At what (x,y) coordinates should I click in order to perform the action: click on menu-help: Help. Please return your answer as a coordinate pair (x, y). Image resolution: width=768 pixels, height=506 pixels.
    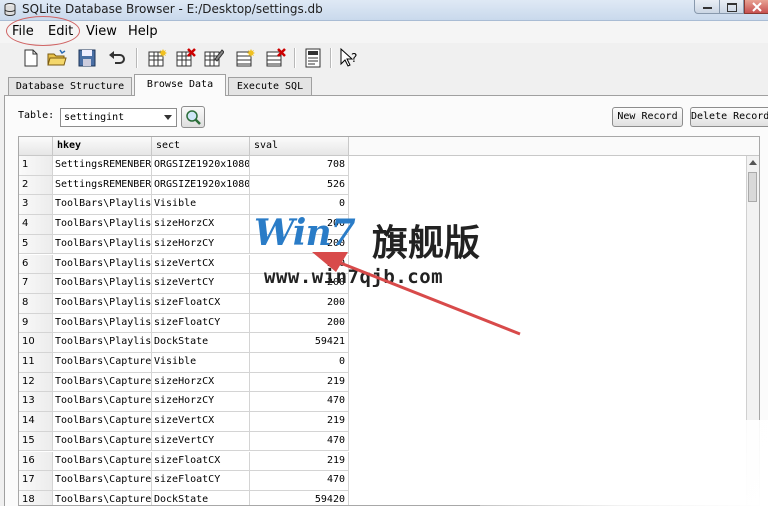
    Looking at the image, I should click on (143, 31).